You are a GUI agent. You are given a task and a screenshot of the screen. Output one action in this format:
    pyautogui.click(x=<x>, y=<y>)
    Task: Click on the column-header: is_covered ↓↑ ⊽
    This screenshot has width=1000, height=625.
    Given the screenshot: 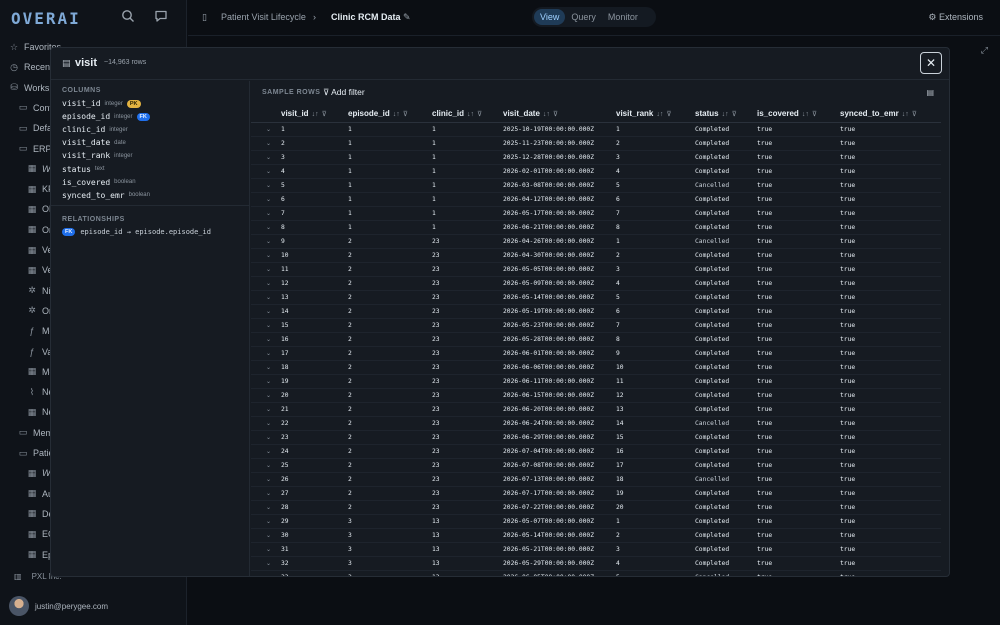 What is the action you would take?
    pyautogui.click(x=787, y=113)
    